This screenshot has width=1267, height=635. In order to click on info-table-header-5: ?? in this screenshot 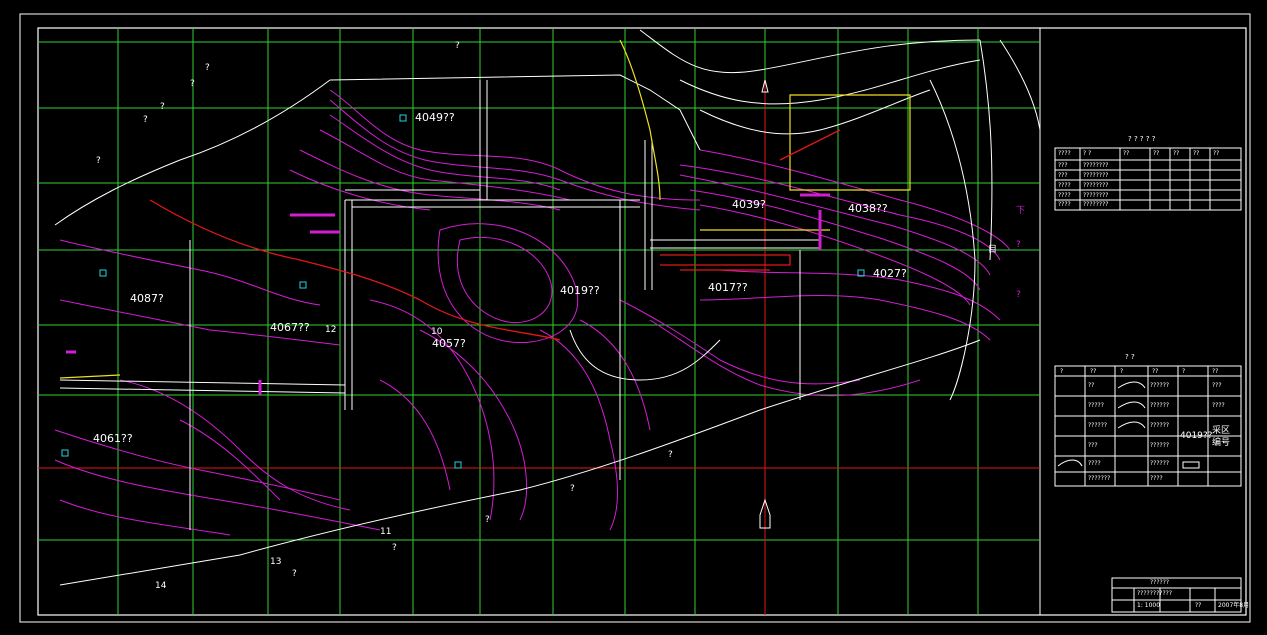, I will do `click(1176, 153)`.